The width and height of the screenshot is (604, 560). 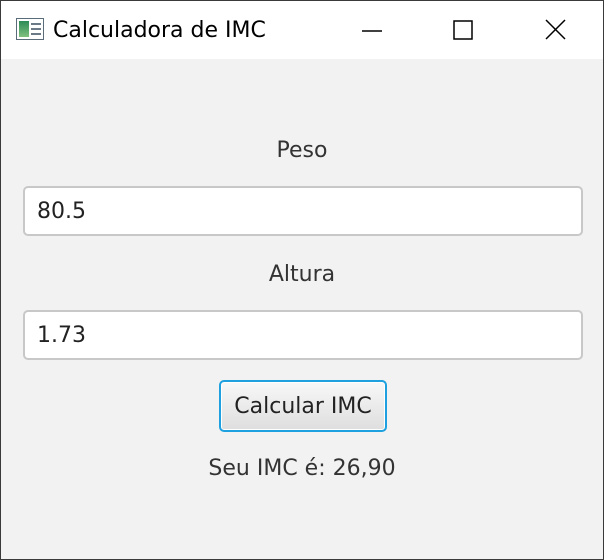 I want to click on calcular-imc-button: Calcular IMC, so click(x=303, y=406).